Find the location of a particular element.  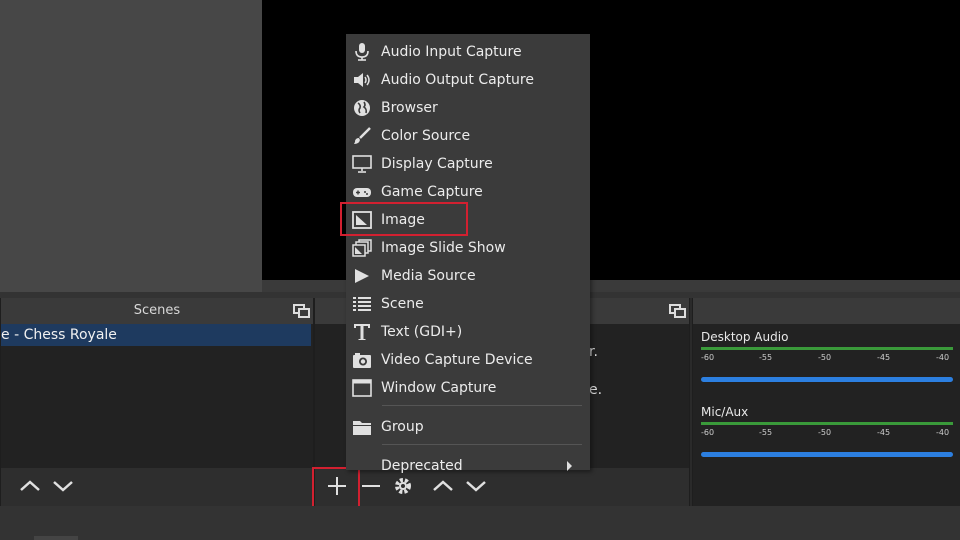

scenes-toolbar is located at coordinates (157, 487).